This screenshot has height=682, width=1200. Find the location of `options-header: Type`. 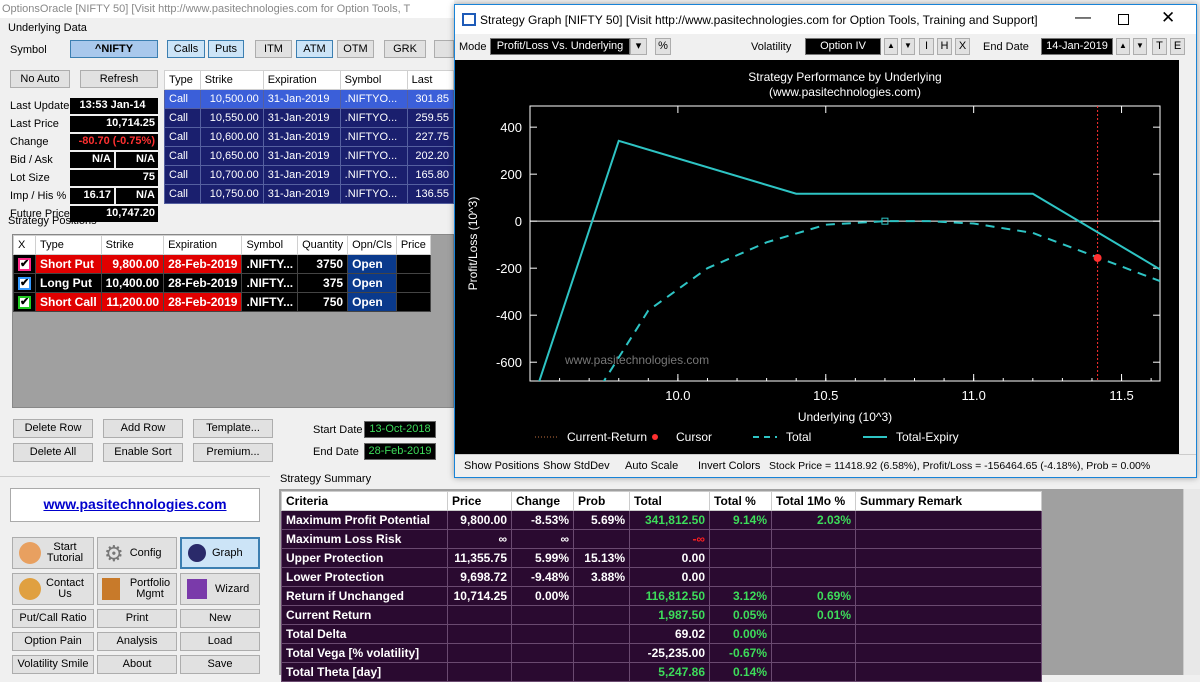

options-header: Type is located at coordinates (182, 80).